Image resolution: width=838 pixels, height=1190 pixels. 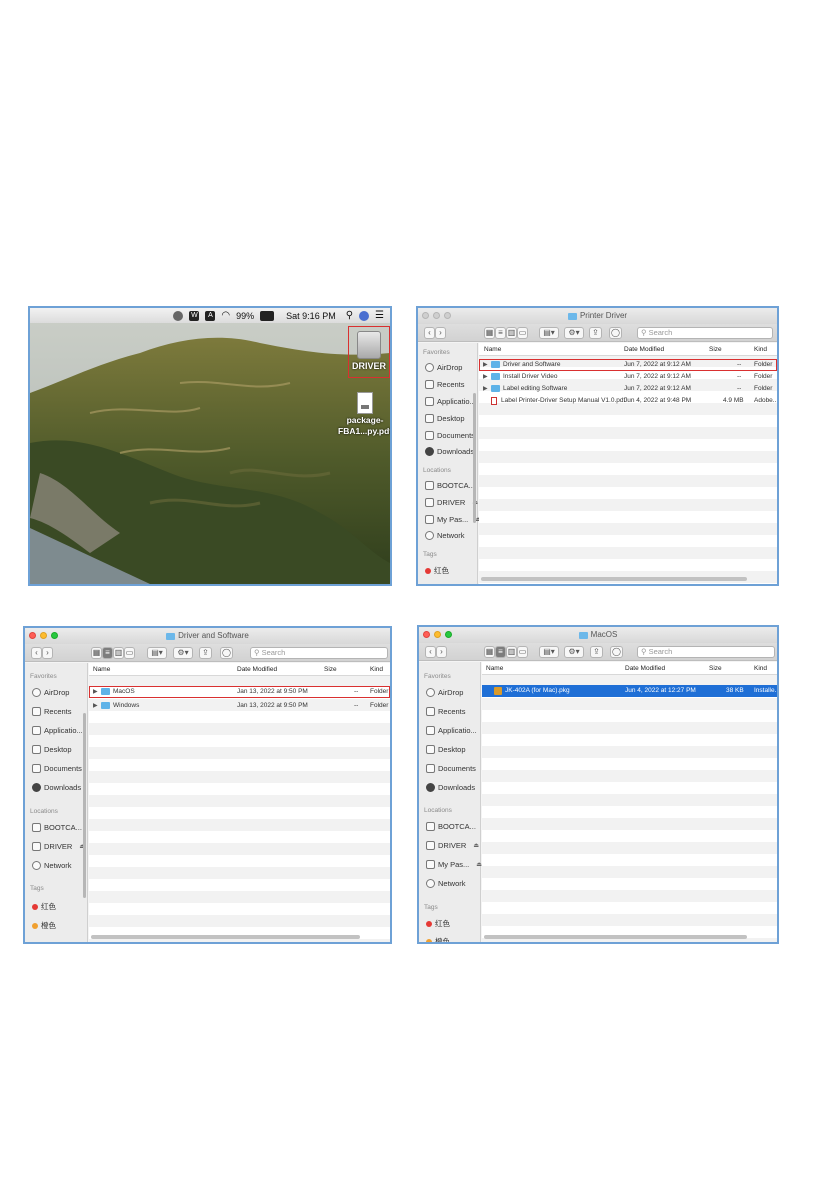 I want to click on column-size: Size, so click(x=330, y=669).